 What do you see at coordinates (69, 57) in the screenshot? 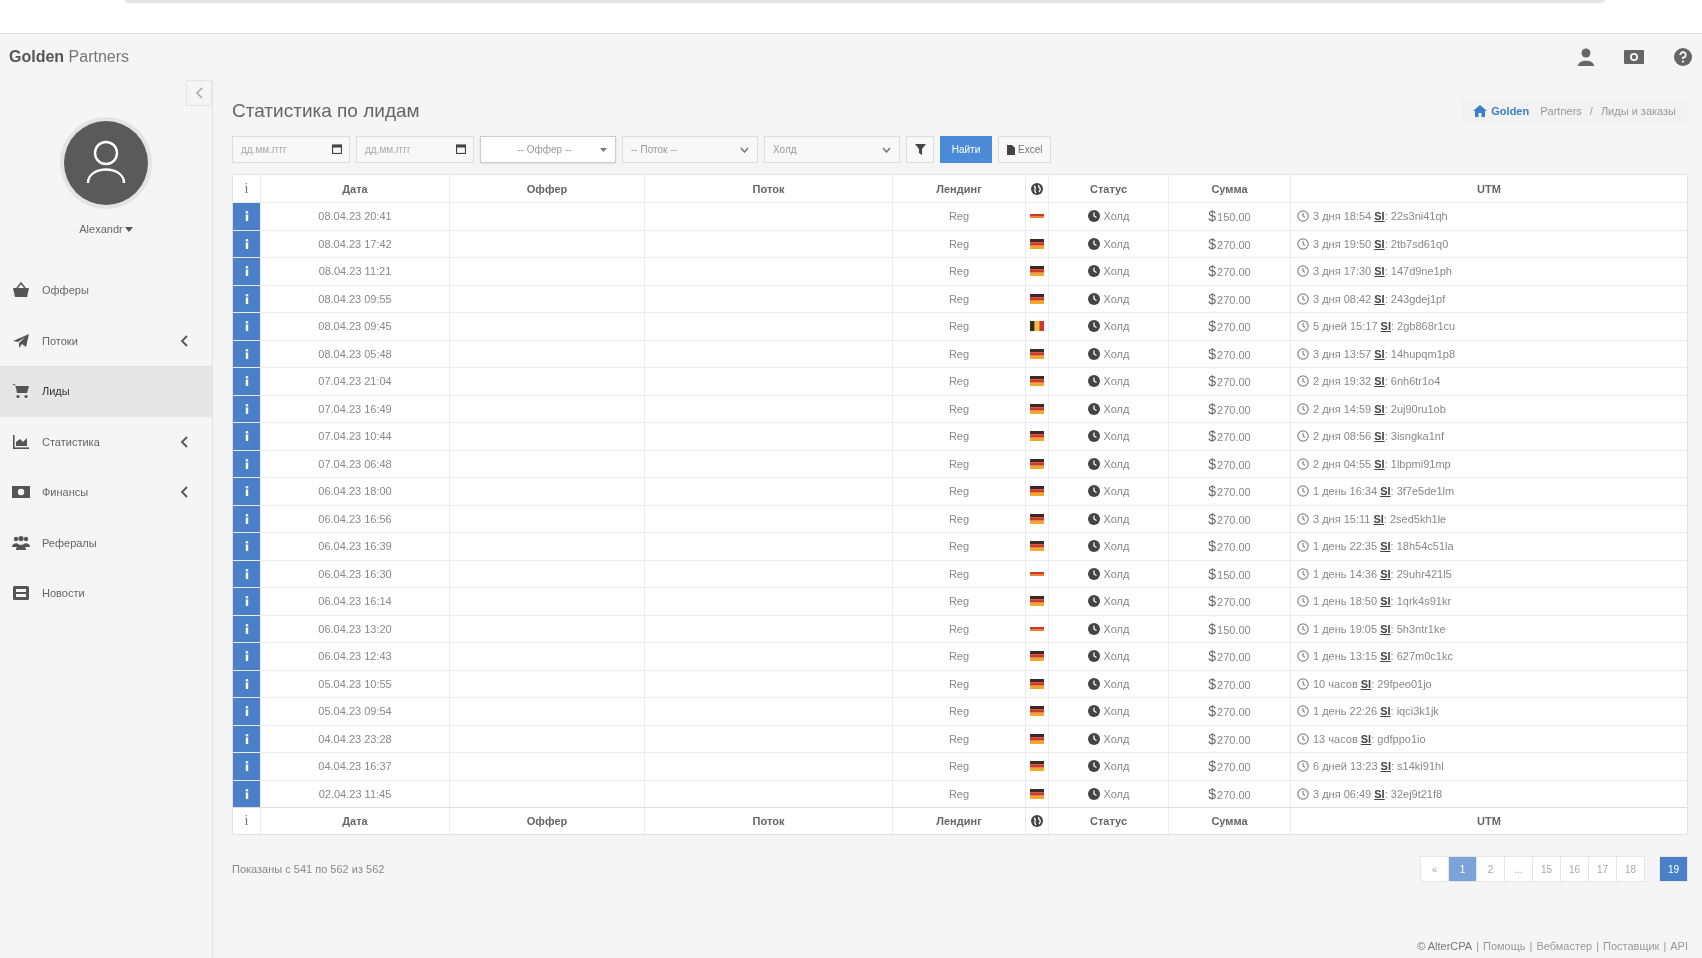
I see `brand-logo: Golden Partners` at bounding box center [69, 57].